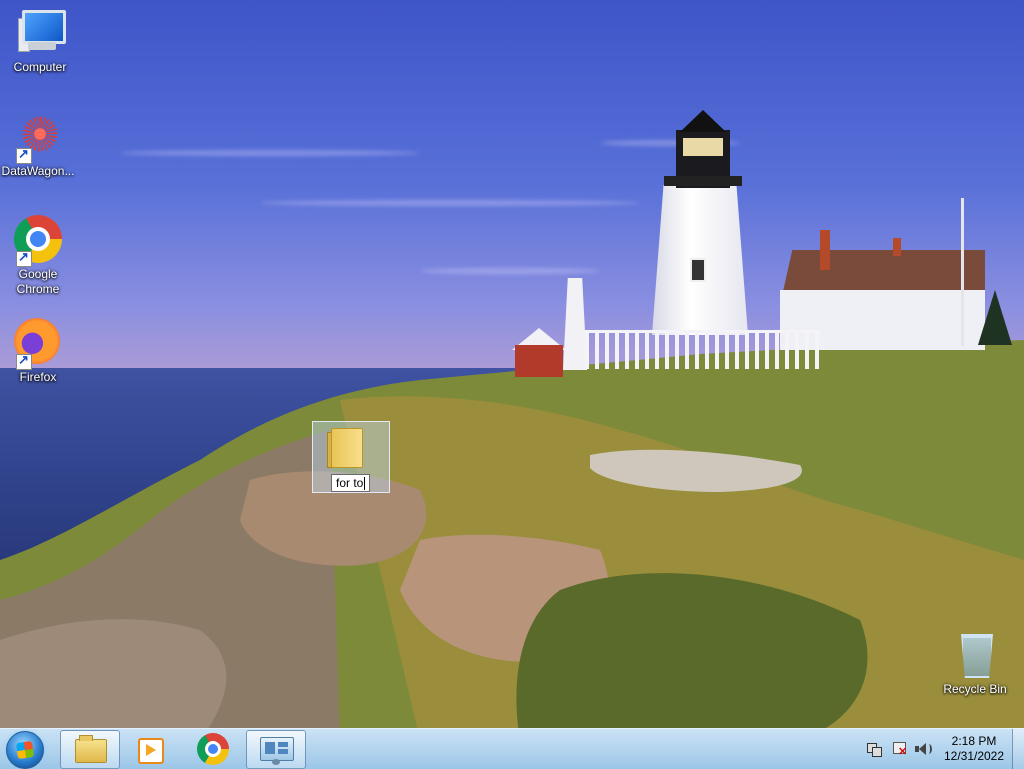 The image size is (1024, 769). I want to click on desktop-folder-drag-ghost: for to, so click(351, 457).